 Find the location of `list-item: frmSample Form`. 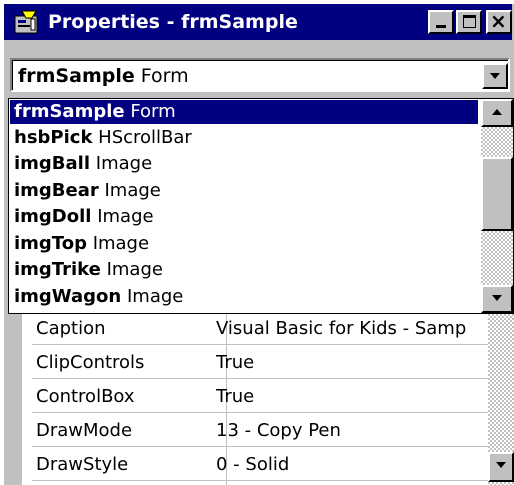

list-item: frmSample Form is located at coordinates (244, 112).